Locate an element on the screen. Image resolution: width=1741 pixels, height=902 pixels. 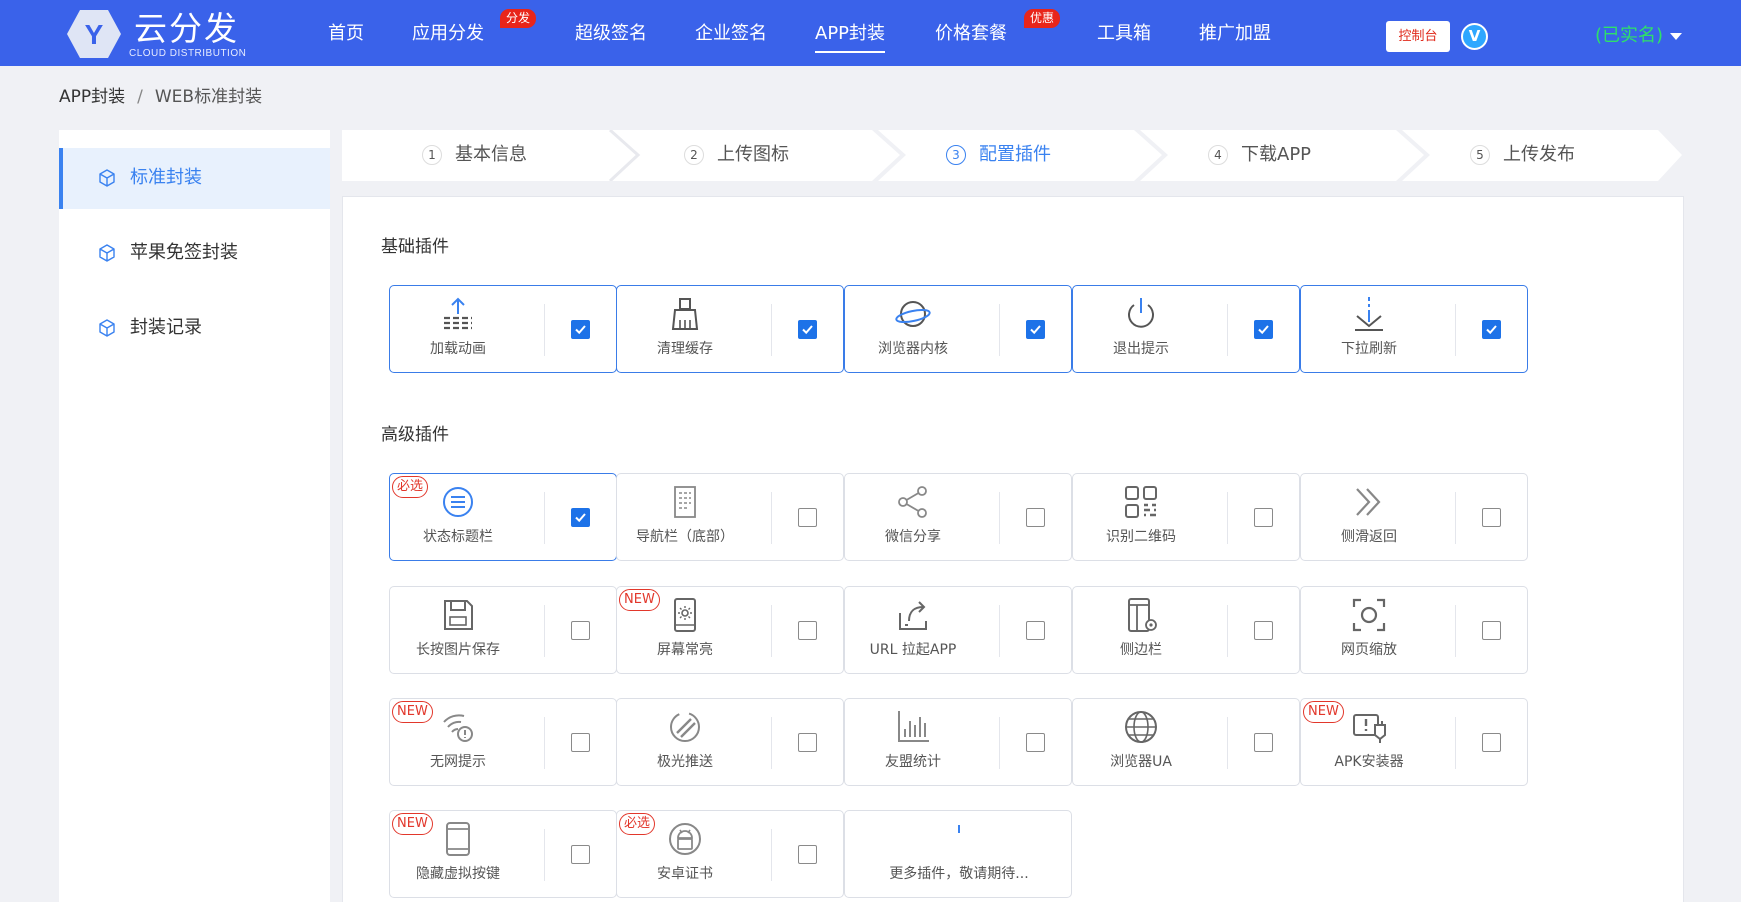
nav-app-distribution: 应用分发 is located at coordinates (448, 34).